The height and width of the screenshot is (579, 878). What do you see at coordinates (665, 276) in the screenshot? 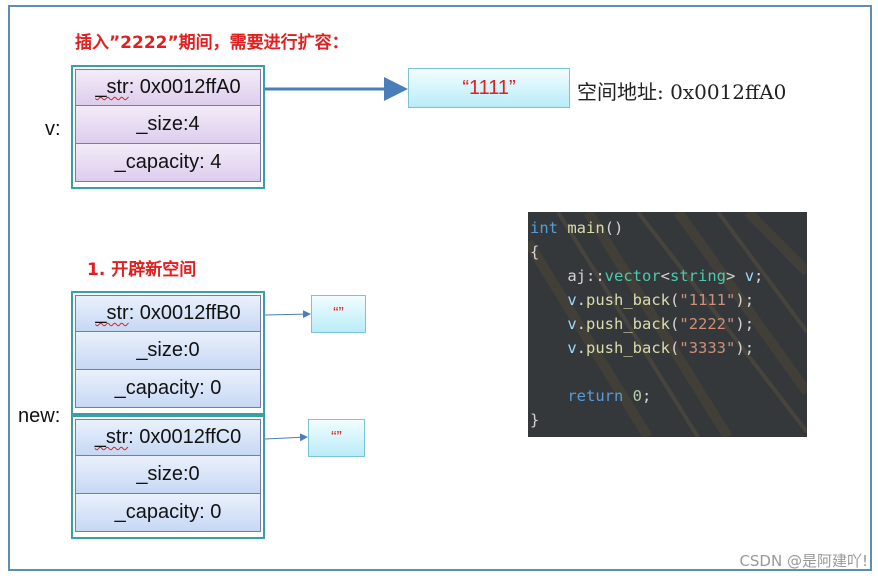
I see `code-line: aj::vector<string> v;` at bounding box center [665, 276].